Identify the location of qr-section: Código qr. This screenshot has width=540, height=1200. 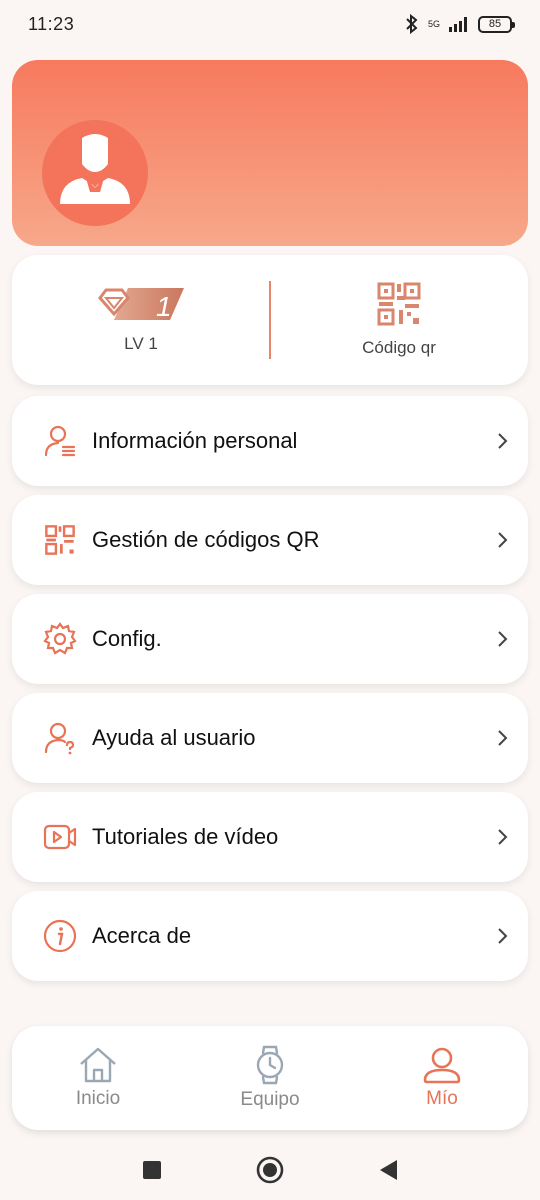
(399, 320).